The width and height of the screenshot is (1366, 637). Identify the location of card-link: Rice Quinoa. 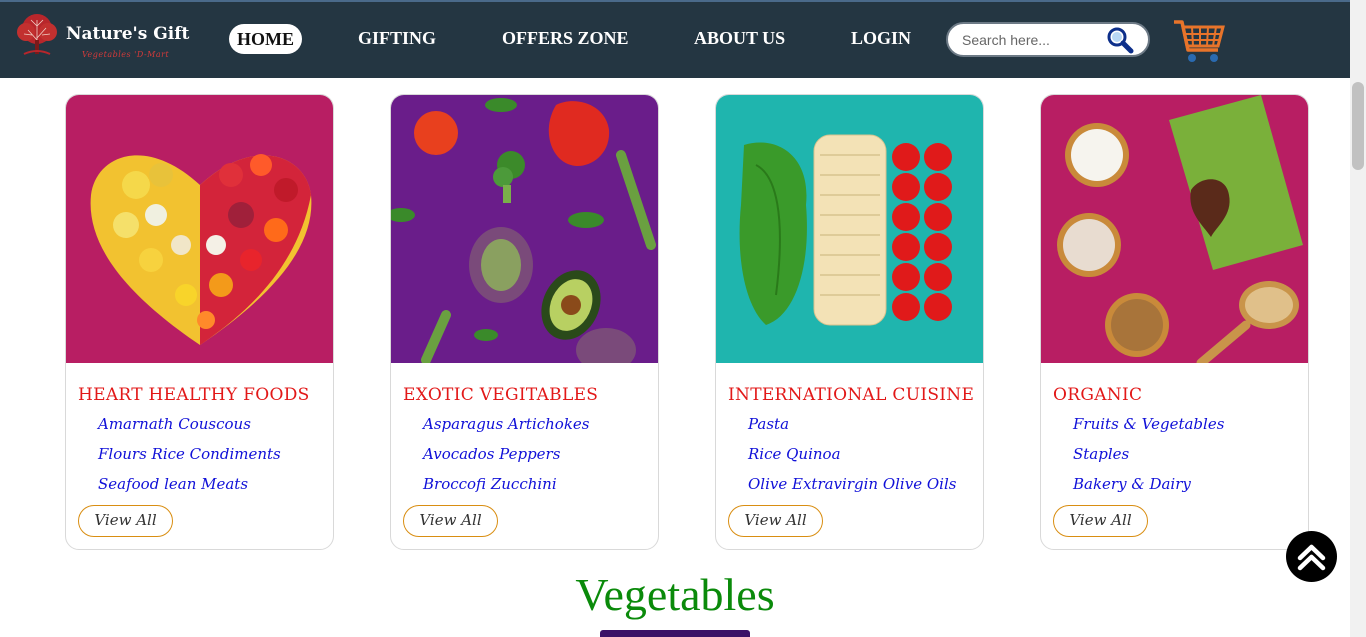
(794, 454).